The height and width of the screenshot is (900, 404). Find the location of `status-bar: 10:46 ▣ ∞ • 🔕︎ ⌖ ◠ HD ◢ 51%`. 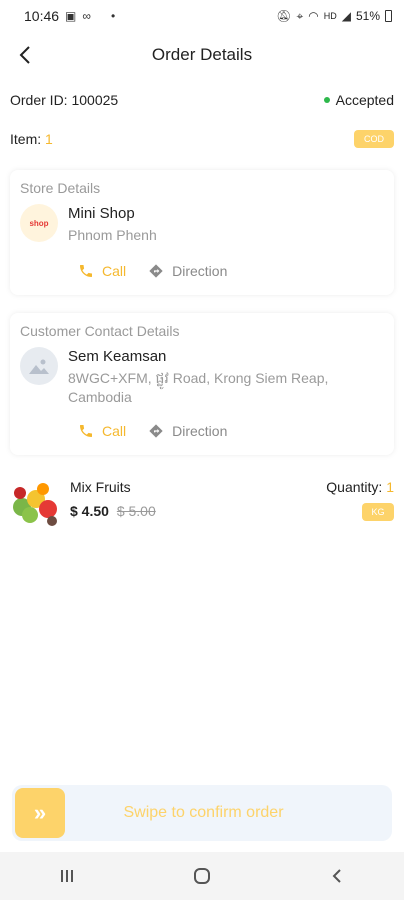

status-bar: 10:46 ▣ ∞ • 🔕︎ ⌖ ◠ HD ◢ 51% is located at coordinates (202, 16).